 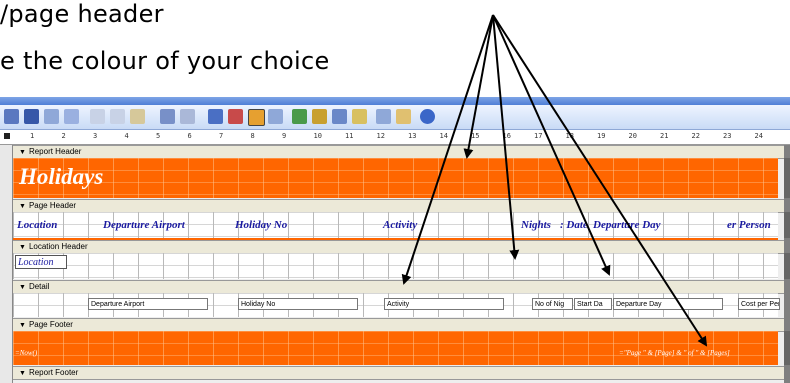 What do you see at coordinates (187, 116) in the screenshot?
I see `redo-icon` at bounding box center [187, 116].